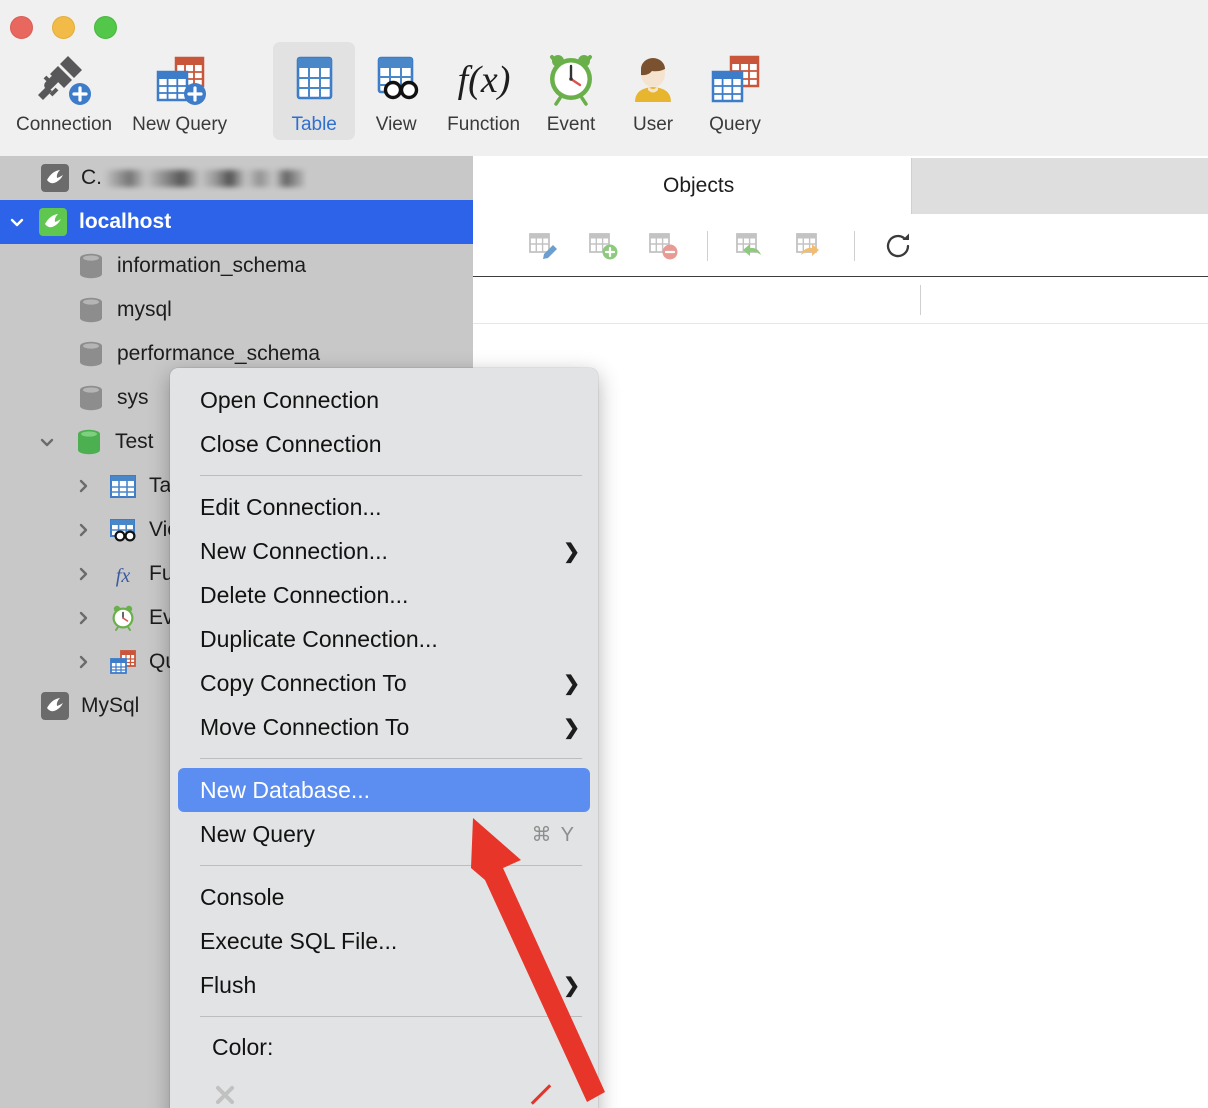 The height and width of the screenshot is (1108, 1208). What do you see at coordinates (236, 310) in the screenshot?
I see `tree-row: mysql` at bounding box center [236, 310].